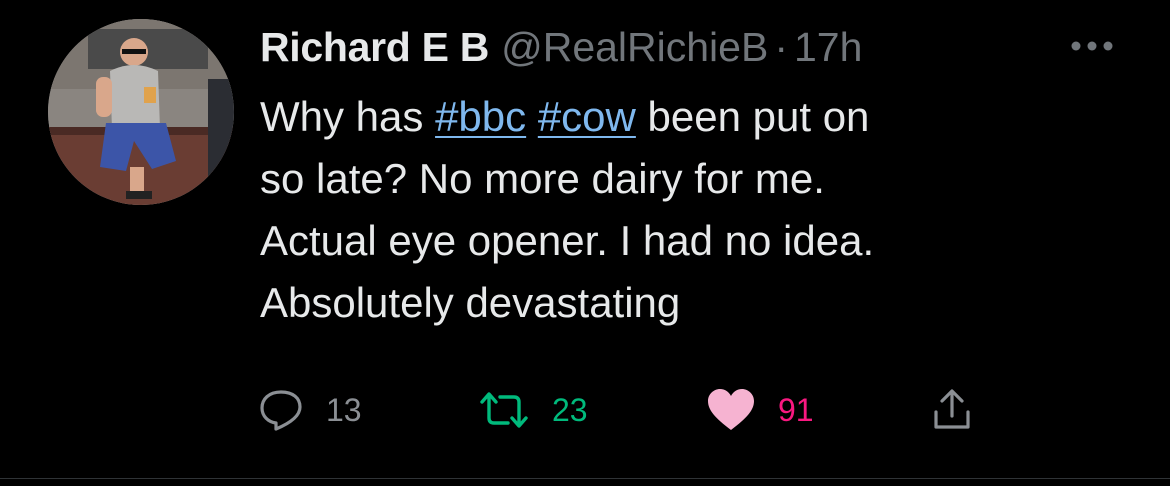 This screenshot has width=1170, height=486. Describe the element at coordinates (752, 116) in the screenshot. I see `tweet-text-continued: been put on` at that location.